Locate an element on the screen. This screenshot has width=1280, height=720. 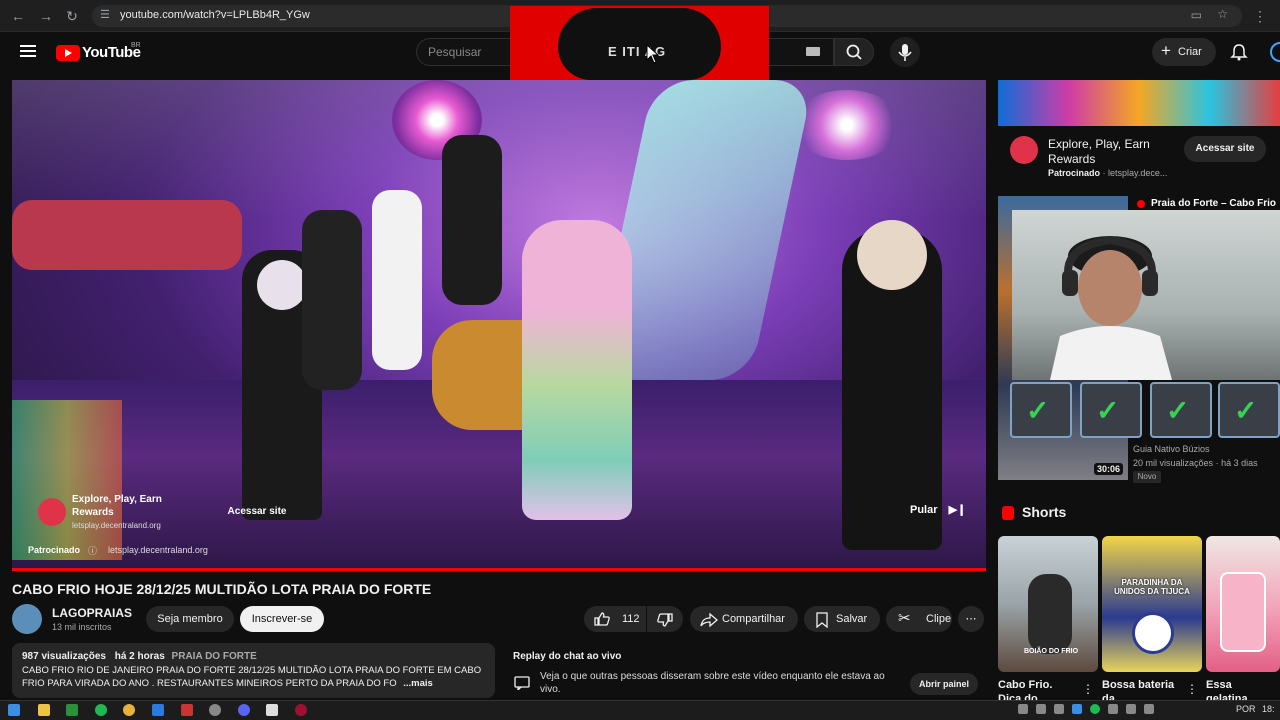
scene-couch is located at coordinates (127, 235).